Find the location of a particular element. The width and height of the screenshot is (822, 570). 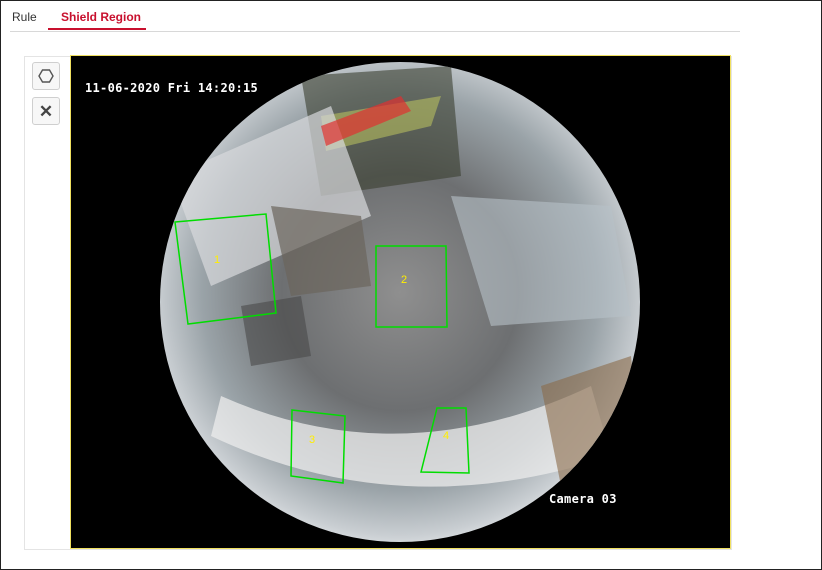

hexagon-icon is located at coordinates (46, 76).